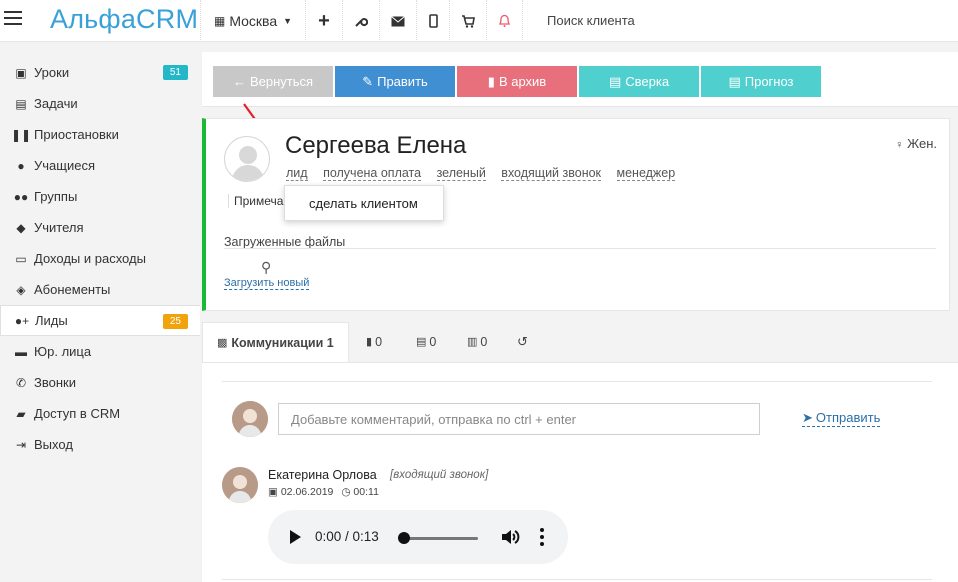 This screenshot has width=958, height=582. What do you see at coordinates (467, 21) in the screenshot?
I see `cart-icon` at bounding box center [467, 21].